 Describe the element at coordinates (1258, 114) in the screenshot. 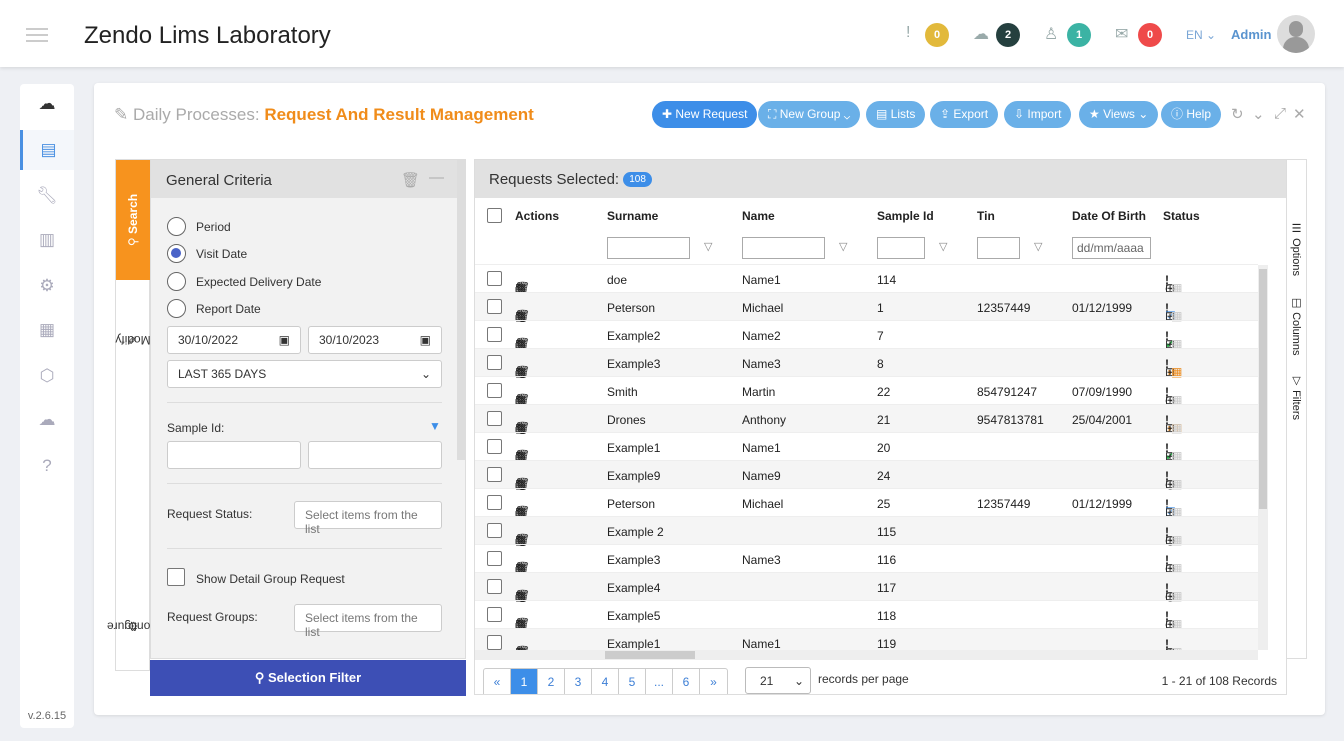

I see `collapse-icon: ⌄` at that location.